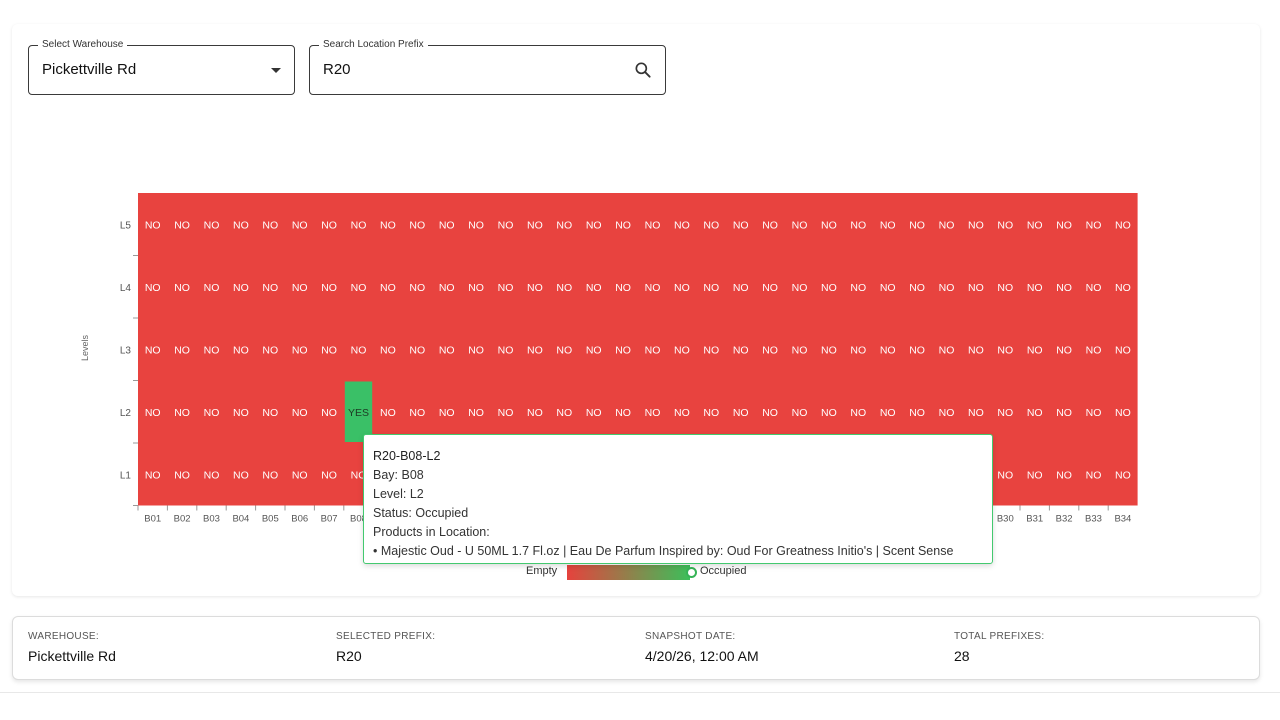 The image size is (1280, 720). I want to click on heatmap-cell: YES, so click(358, 412).